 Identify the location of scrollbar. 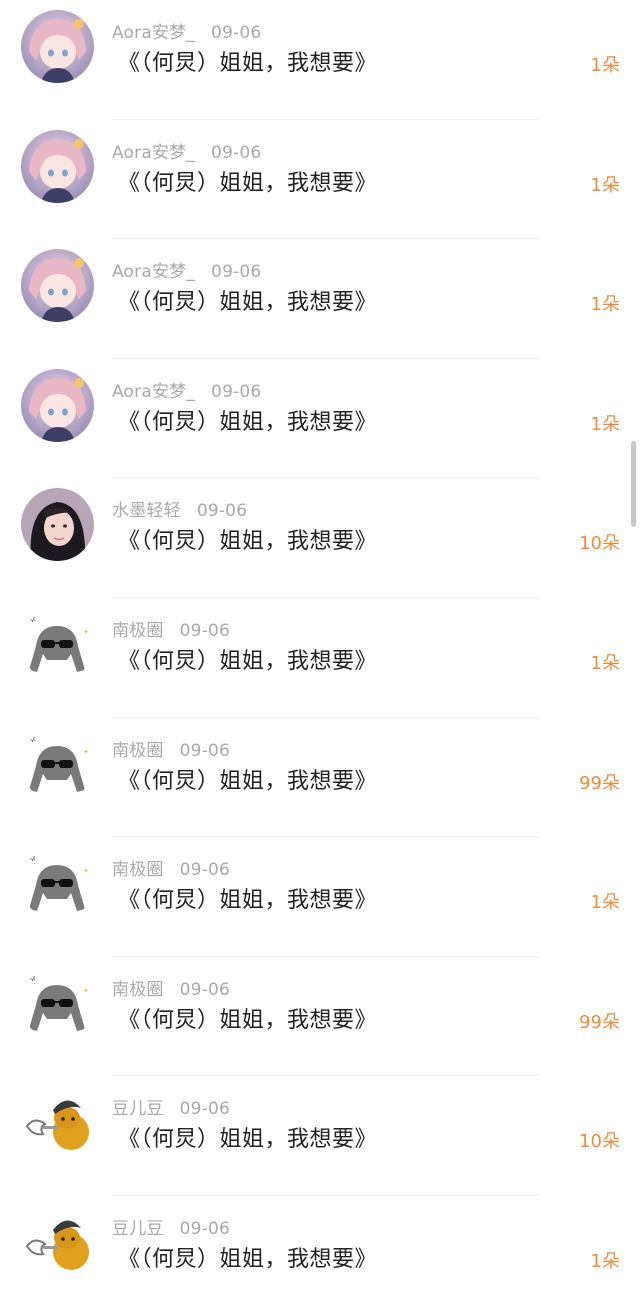
(633, 484).